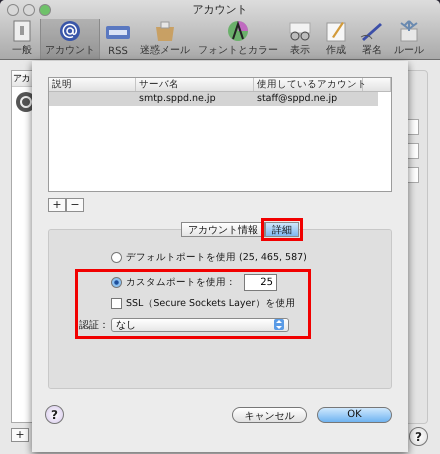 The image size is (440, 454). I want to click on table-cell-text: smtp.sppd.ne.jp, so click(177, 99).